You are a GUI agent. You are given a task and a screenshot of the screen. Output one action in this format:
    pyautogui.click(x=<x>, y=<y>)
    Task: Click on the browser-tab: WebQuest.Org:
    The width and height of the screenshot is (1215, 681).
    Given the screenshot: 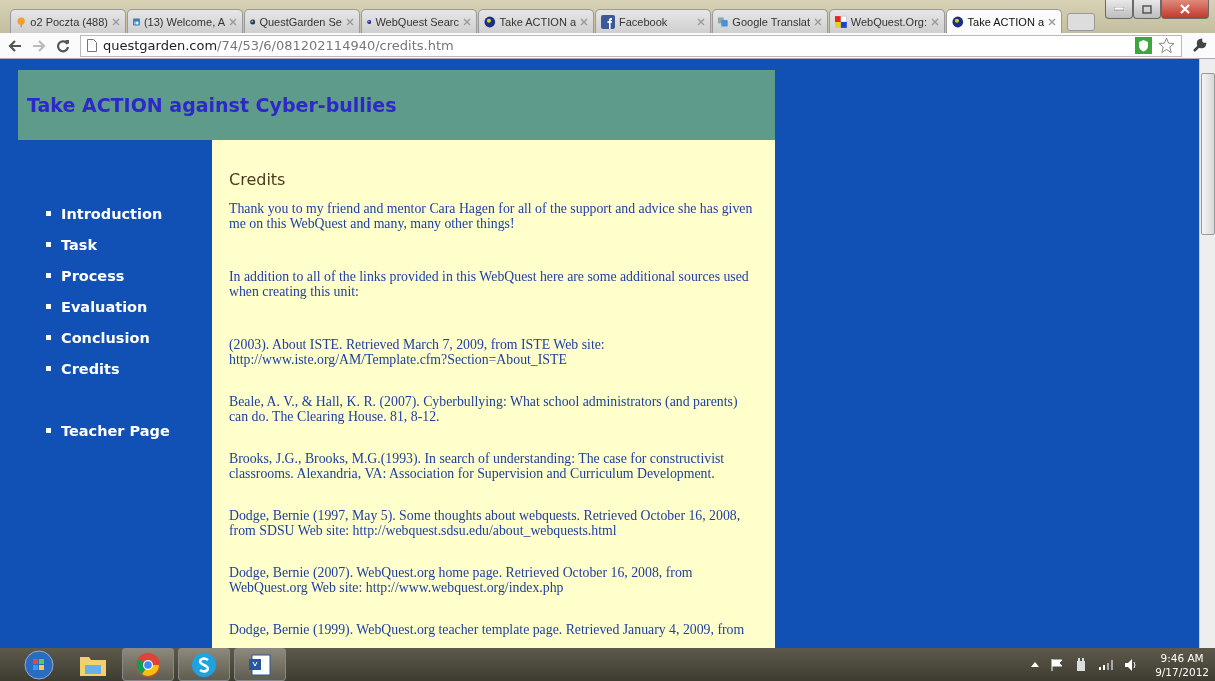 What is the action you would take?
    pyautogui.click(x=887, y=21)
    